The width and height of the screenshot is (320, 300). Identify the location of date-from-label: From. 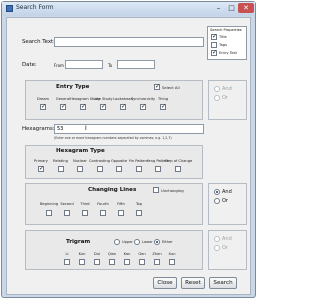
(59, 65).